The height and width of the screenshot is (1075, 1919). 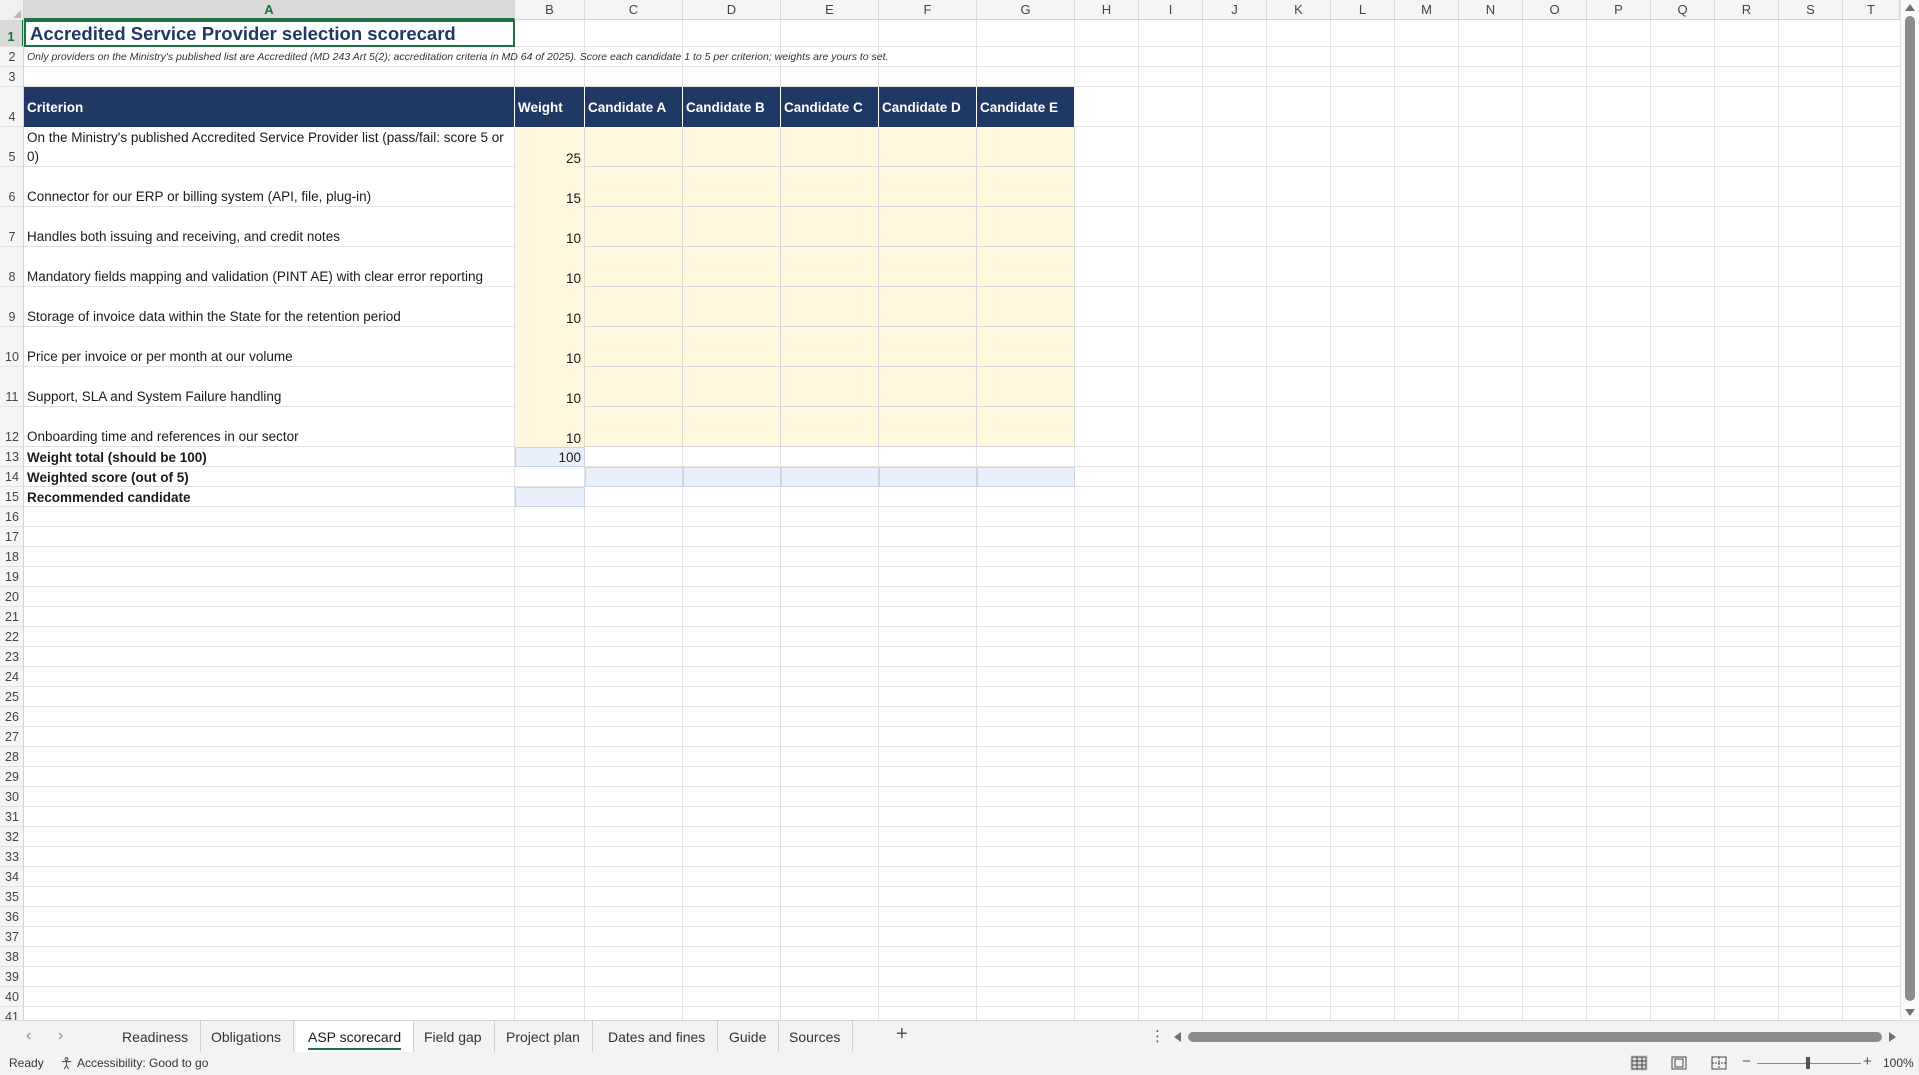 What do you see at coordinates (11, 977) in the screenshot?
I see `row-header-39: 39` at bounding box center [11, 977].